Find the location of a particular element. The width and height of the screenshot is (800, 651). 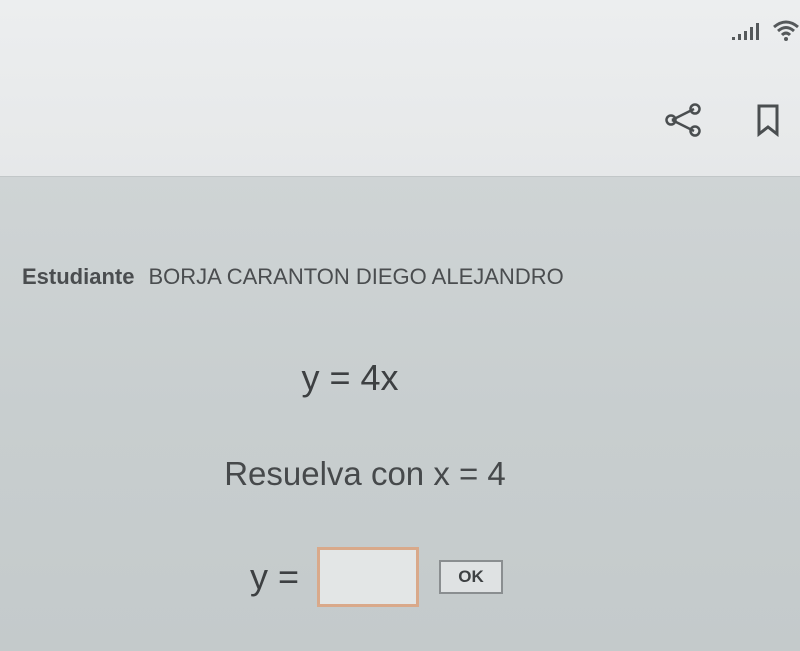

student-name: BORJA CARANTON DIEGO ALEJANDRO is located at coordinates (356, 276).